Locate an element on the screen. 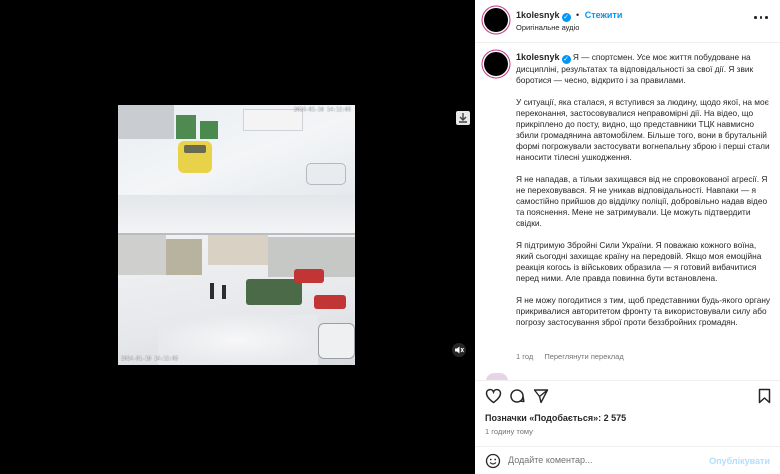 This screenshot has height=474, width=780. header-title: 1kolesnyk ✓ • Стежити is located at coordinates (569, 16).